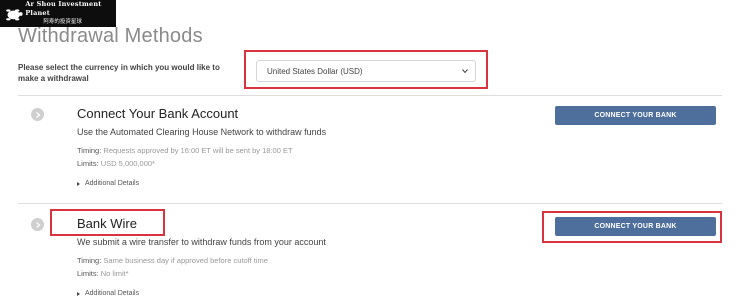 Image resolution: width=740 pixels, height=300 pixels. I want to click on highlight-box-connect-button, so click(632, 227).